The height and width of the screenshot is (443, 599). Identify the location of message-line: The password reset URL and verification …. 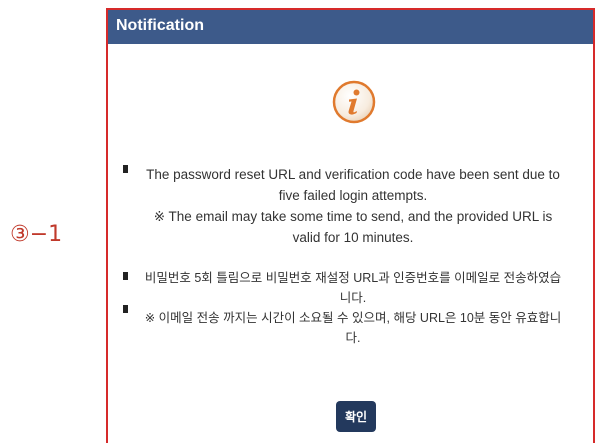
(353, 174).